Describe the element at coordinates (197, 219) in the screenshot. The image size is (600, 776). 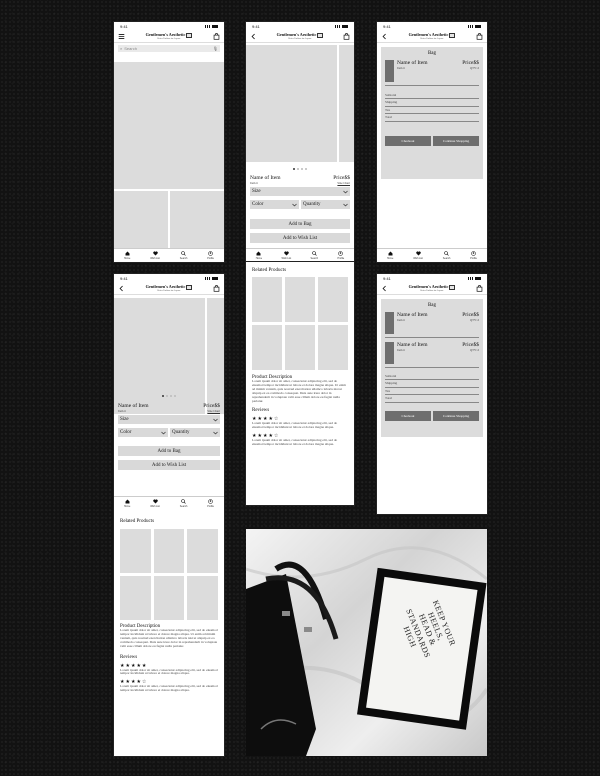
I see `promo-tile-right` at that location.